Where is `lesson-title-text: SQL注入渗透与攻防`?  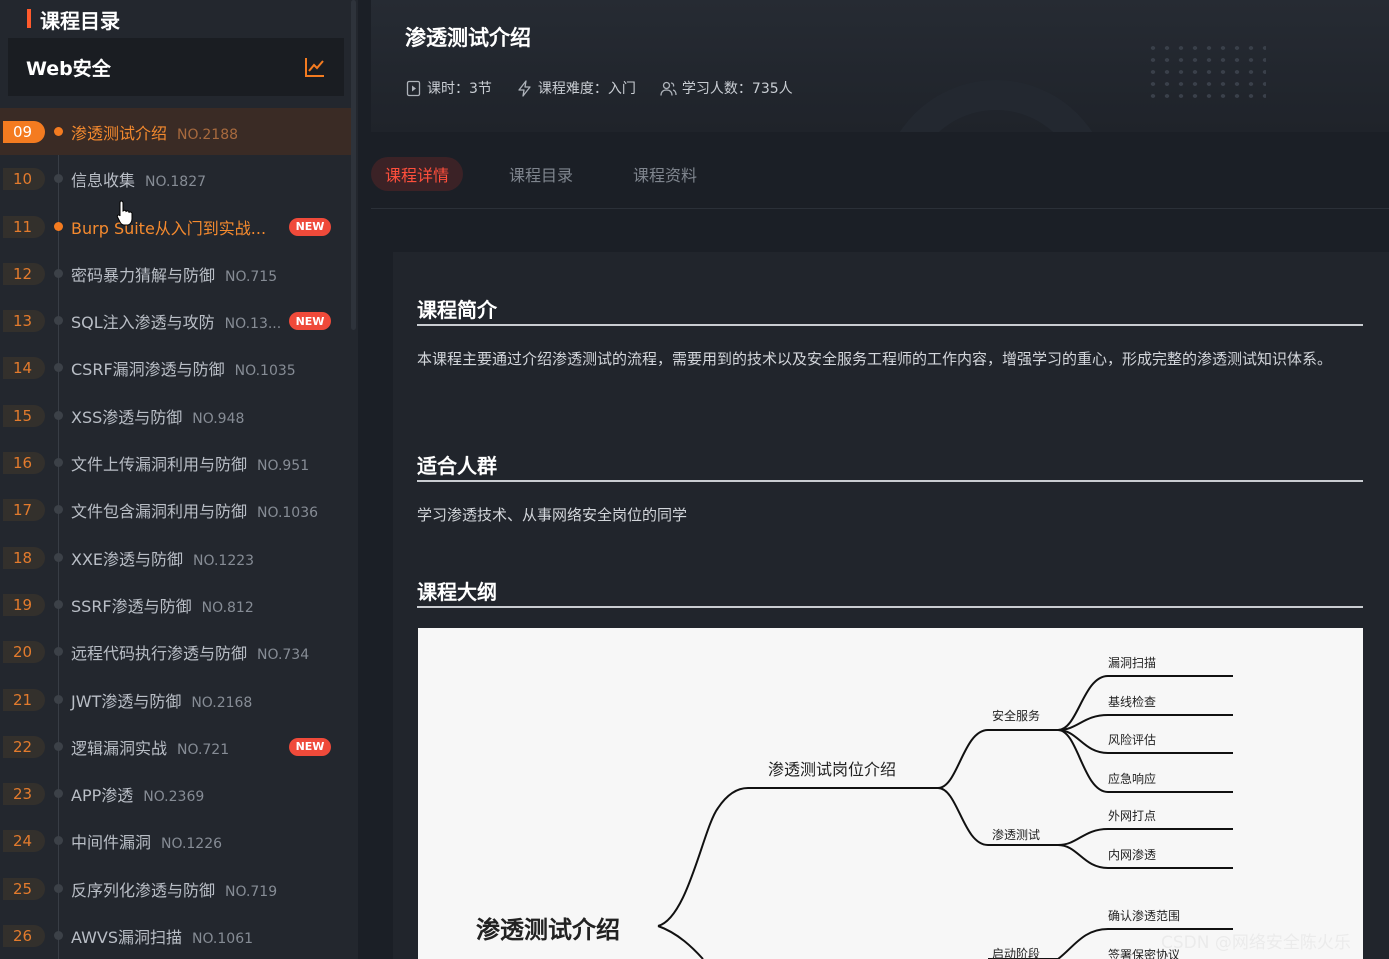
lesson-title-text: SQL注入渗透与攻防 is located at coordinates (143, 323).